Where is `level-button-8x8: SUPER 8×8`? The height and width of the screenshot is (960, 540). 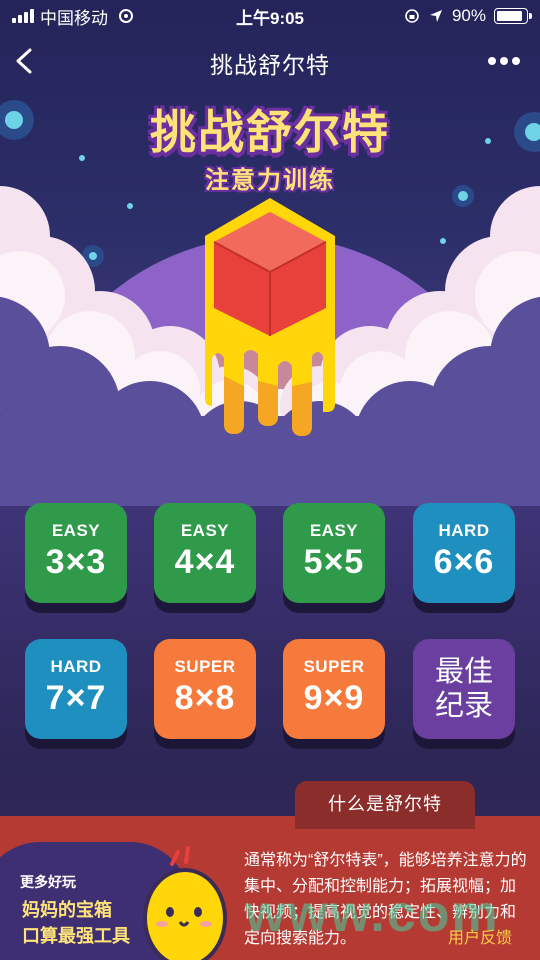
level-button-8x8: SUPER 8×8 is located at coordinates (205, 689).